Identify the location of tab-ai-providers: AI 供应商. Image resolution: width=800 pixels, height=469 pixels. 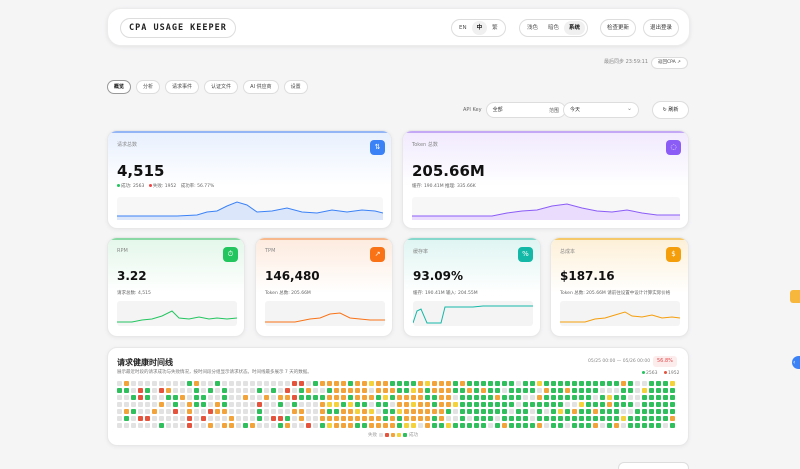
(261, 87).